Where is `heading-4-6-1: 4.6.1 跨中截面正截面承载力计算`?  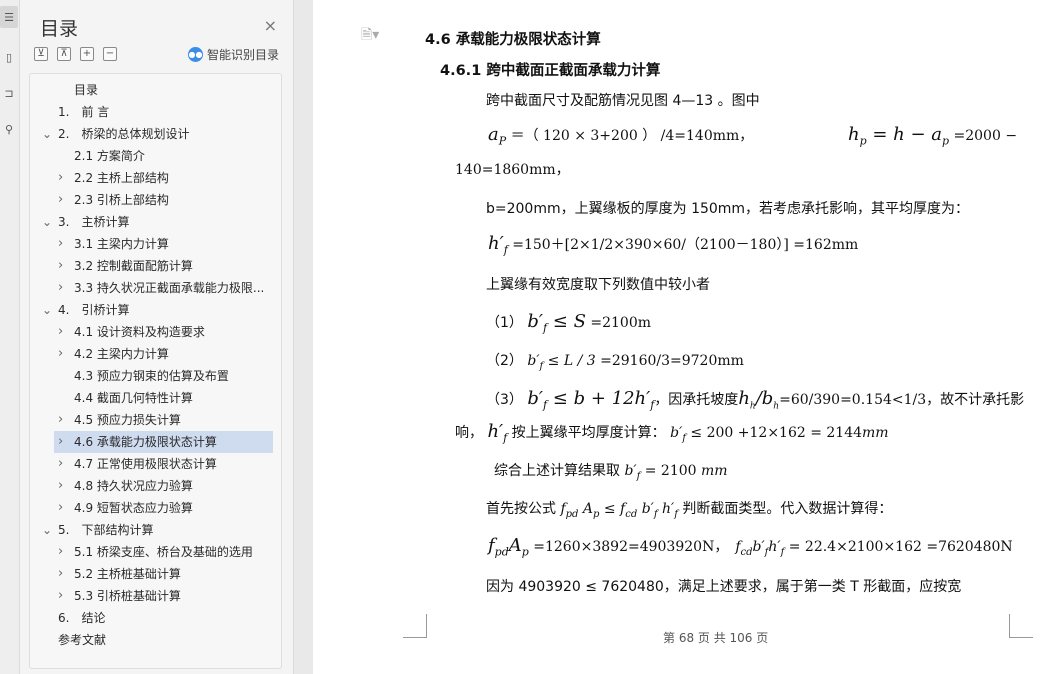 heading-4-6-1: 4.6.1 跨中截面正截面承载力计算 is located at coordinates (550, 71).